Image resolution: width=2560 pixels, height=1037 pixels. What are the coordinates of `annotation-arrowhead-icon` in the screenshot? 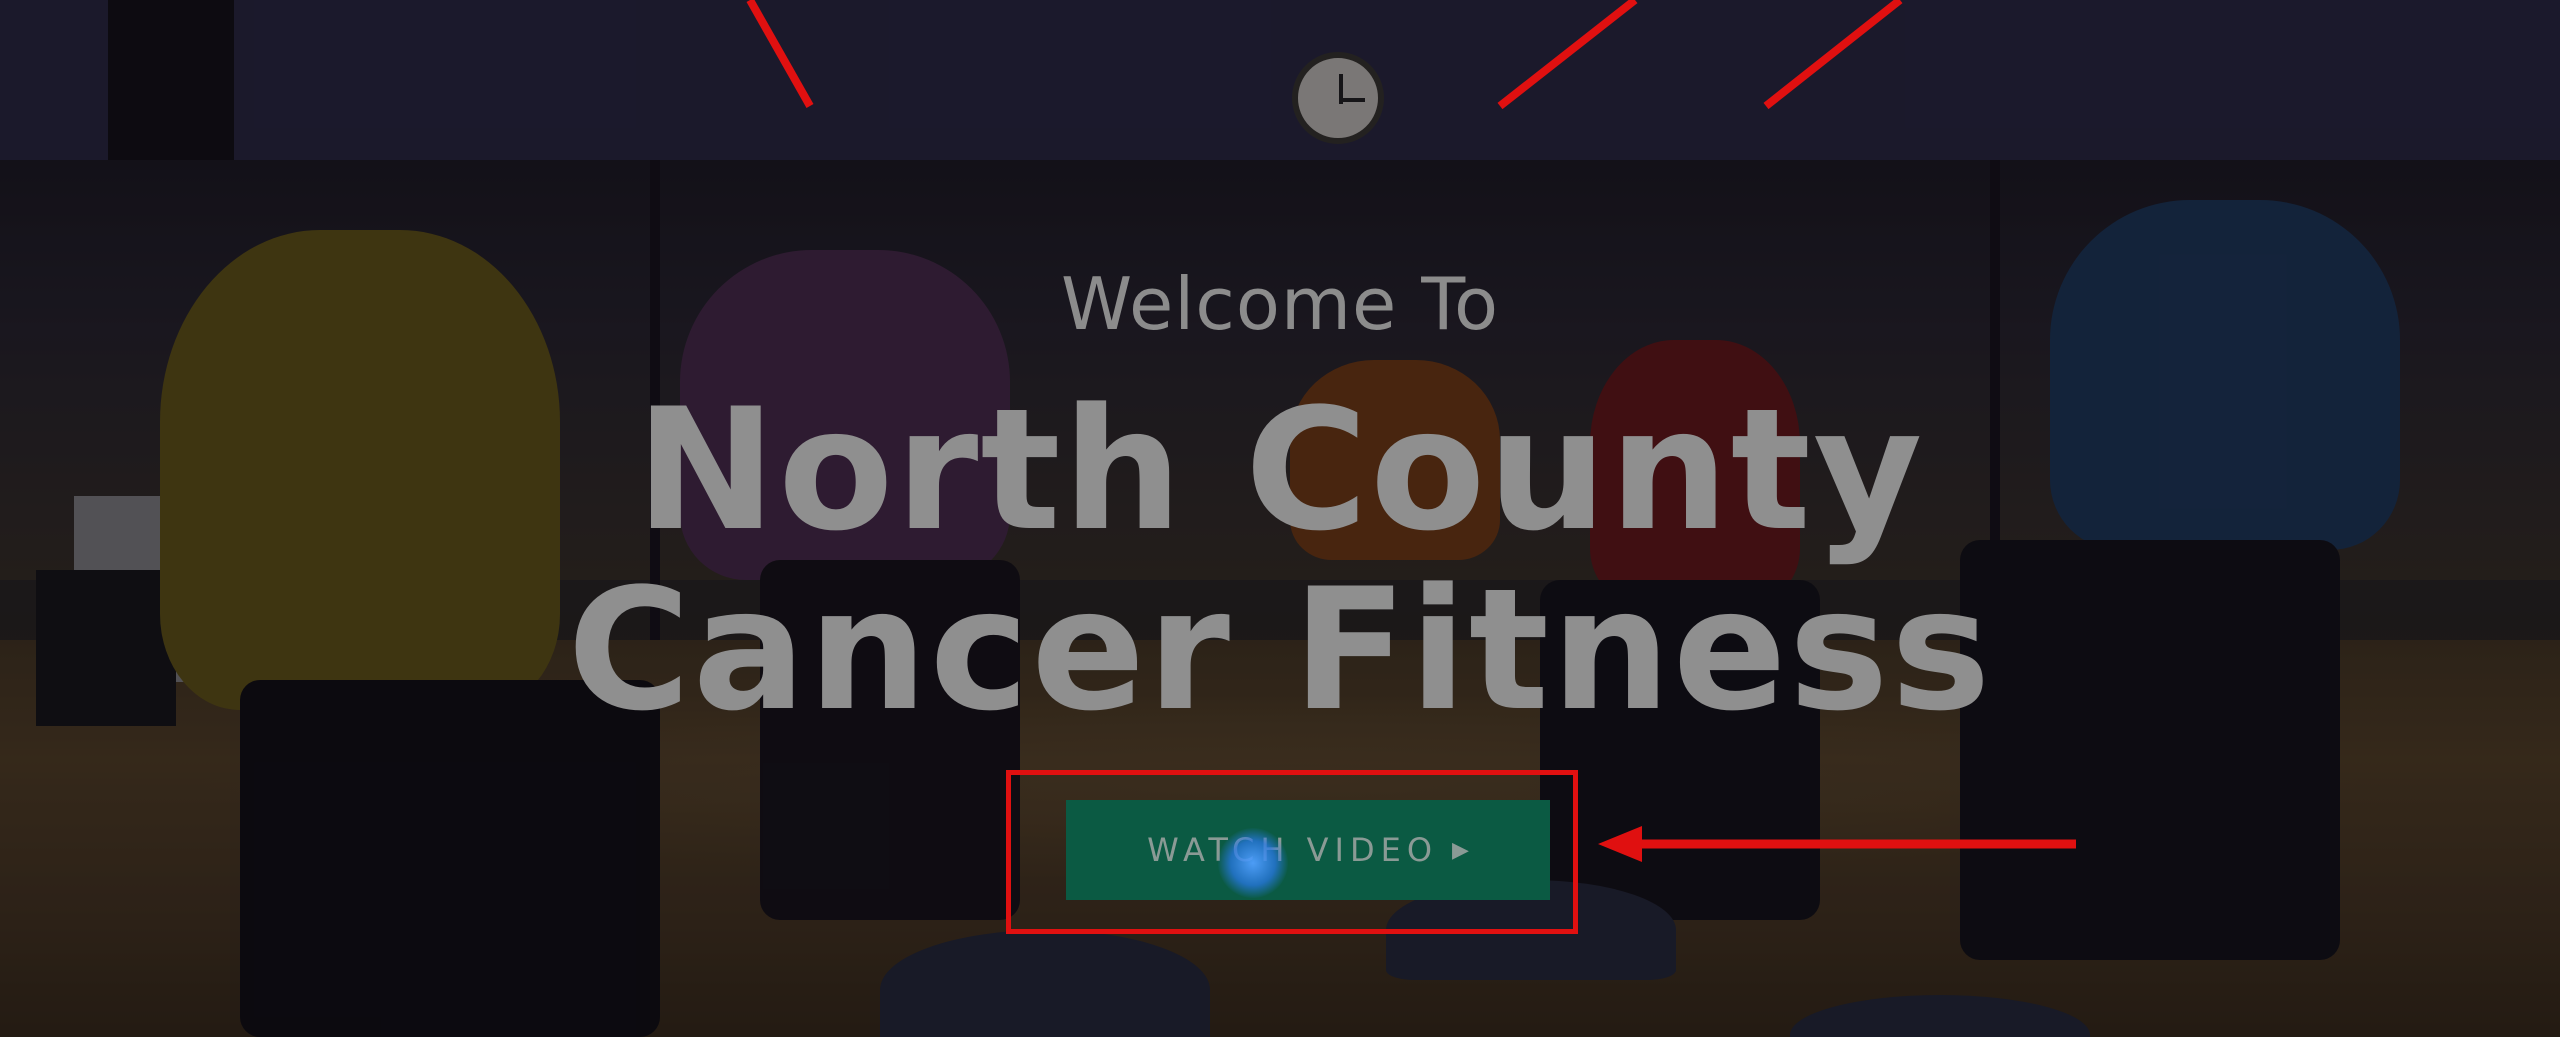 It's located at (1620, 844).